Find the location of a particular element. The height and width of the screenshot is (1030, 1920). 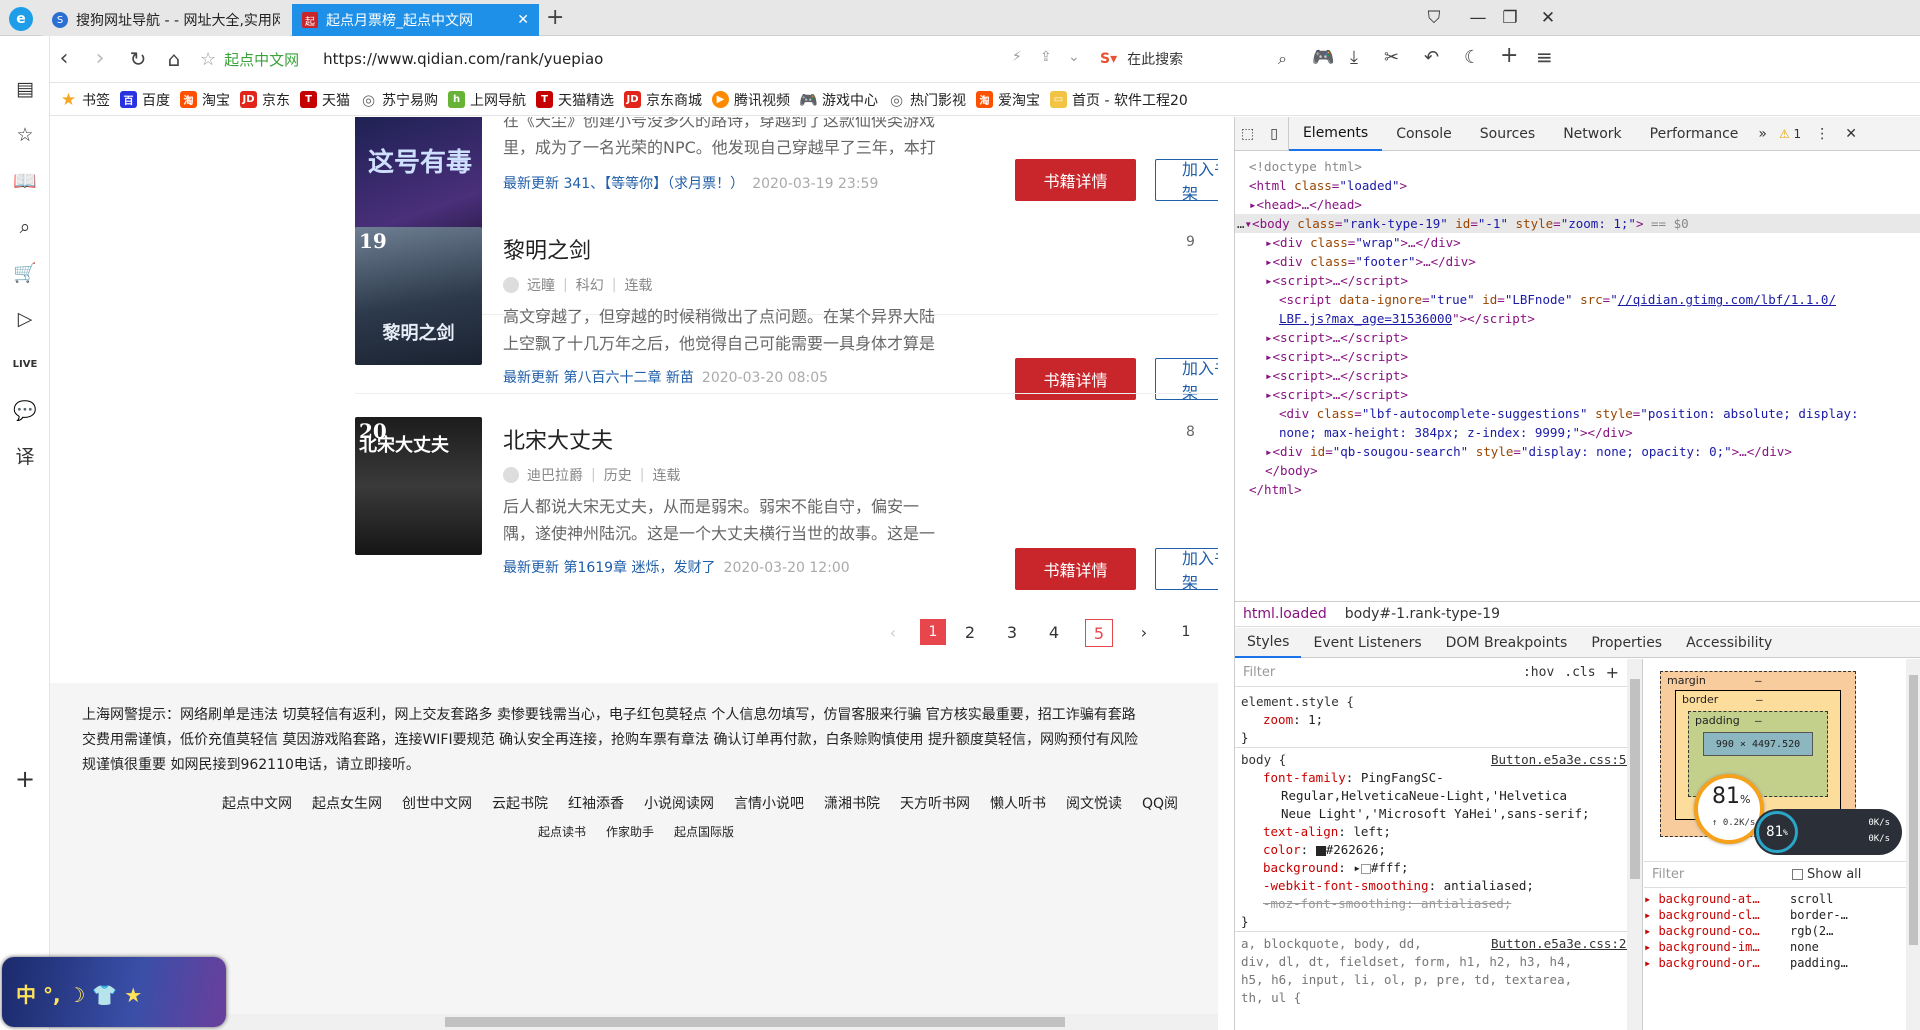

skin-widget: 中 °, ☽ 👕 ★ is located at coordinates (114, 992).